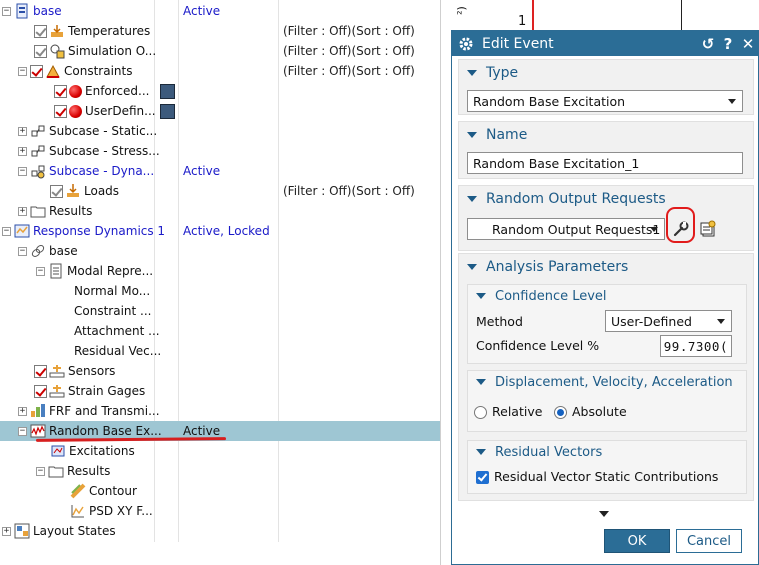 The height and width of the screenshot is (565, 759). What do you see at coordinates (226, 231) in the screenshot?
I see `status-text: Active, Locked` at bounding box center [226, 231].